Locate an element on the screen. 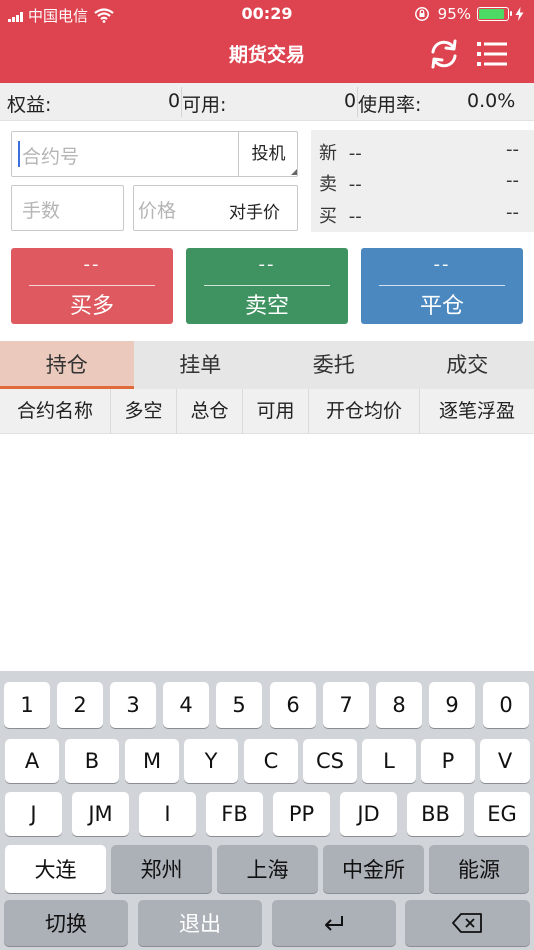  switch-keyboard-key: 切换 is located at coordinates (66, 923).